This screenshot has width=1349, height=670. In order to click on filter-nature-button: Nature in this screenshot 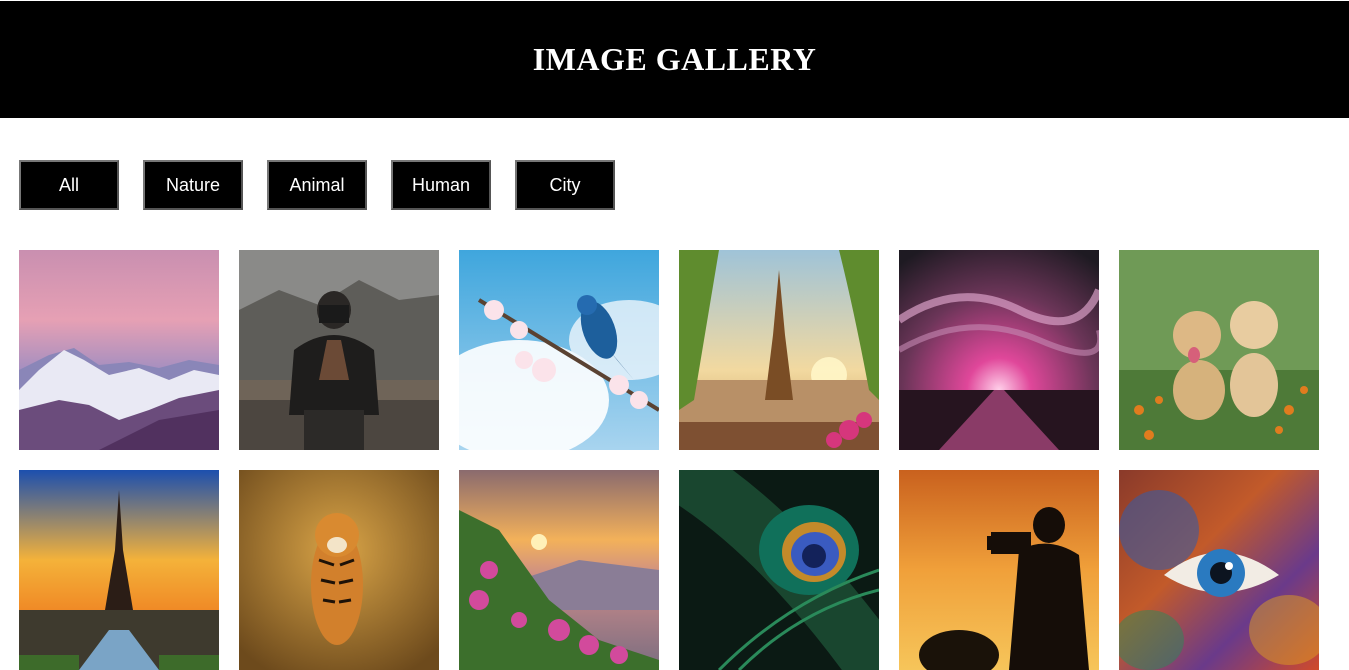, I will do `click(193, 185)`.